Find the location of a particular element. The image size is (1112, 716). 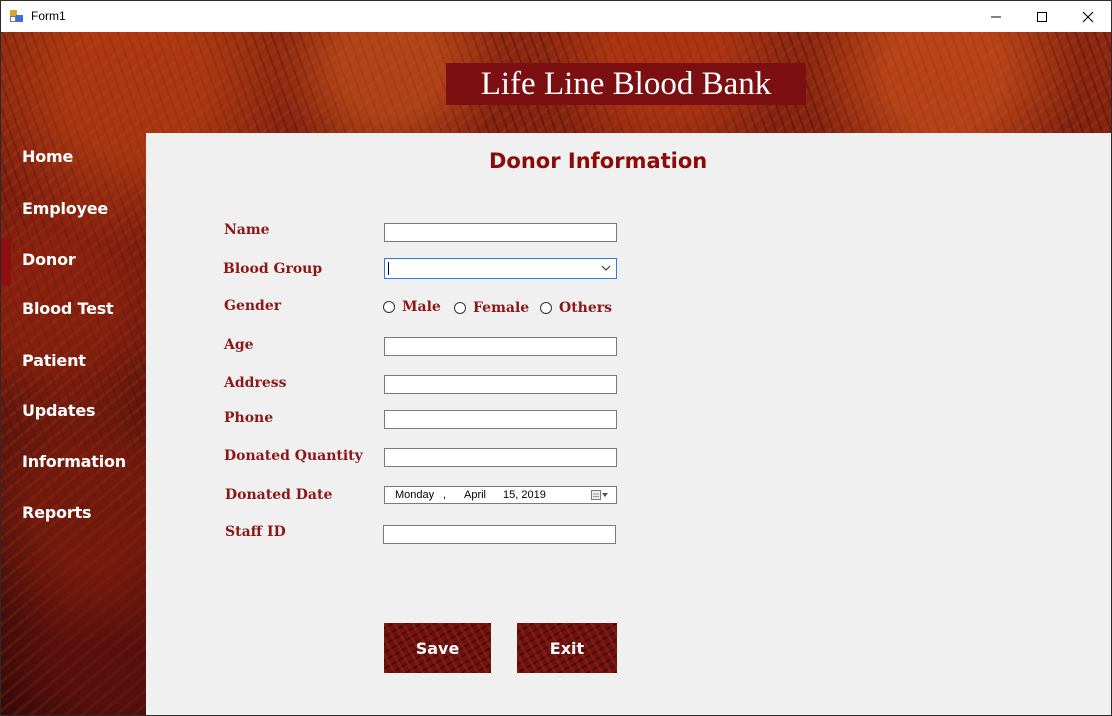

date-weekday: Monday is located at coordinates (415, 495).